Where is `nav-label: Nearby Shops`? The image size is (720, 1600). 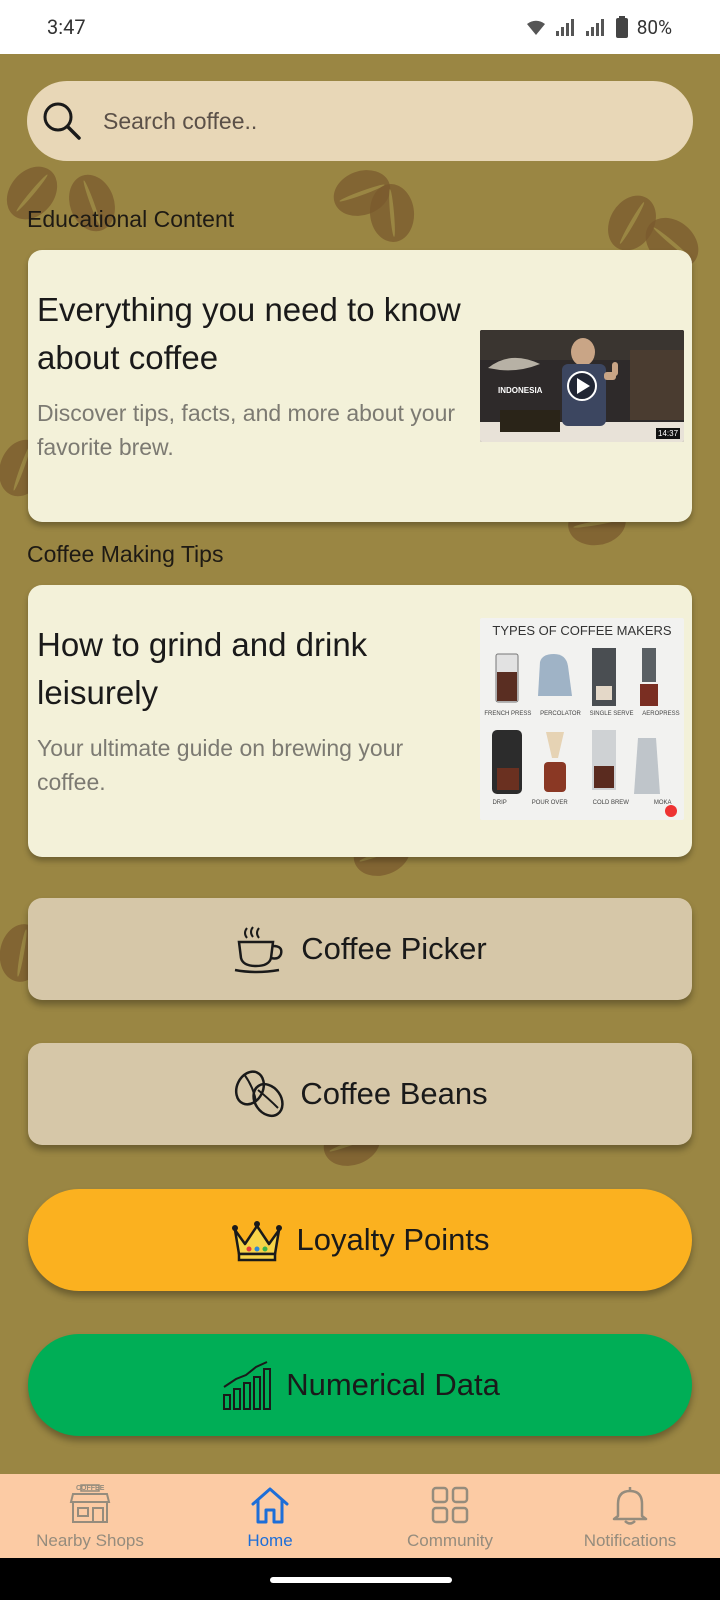
nav-label: Nearby Shops is located at coordinates (90, 1540).